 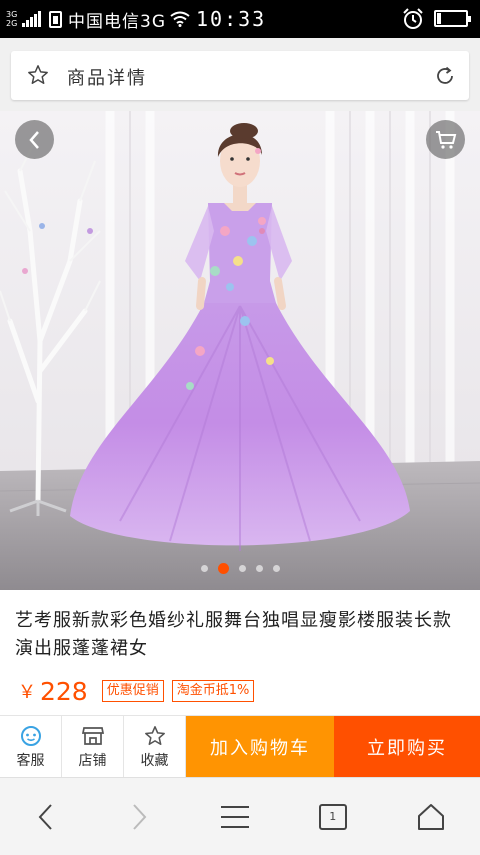 I want to click on store-label: 店铺, so click(x=92, y=760).